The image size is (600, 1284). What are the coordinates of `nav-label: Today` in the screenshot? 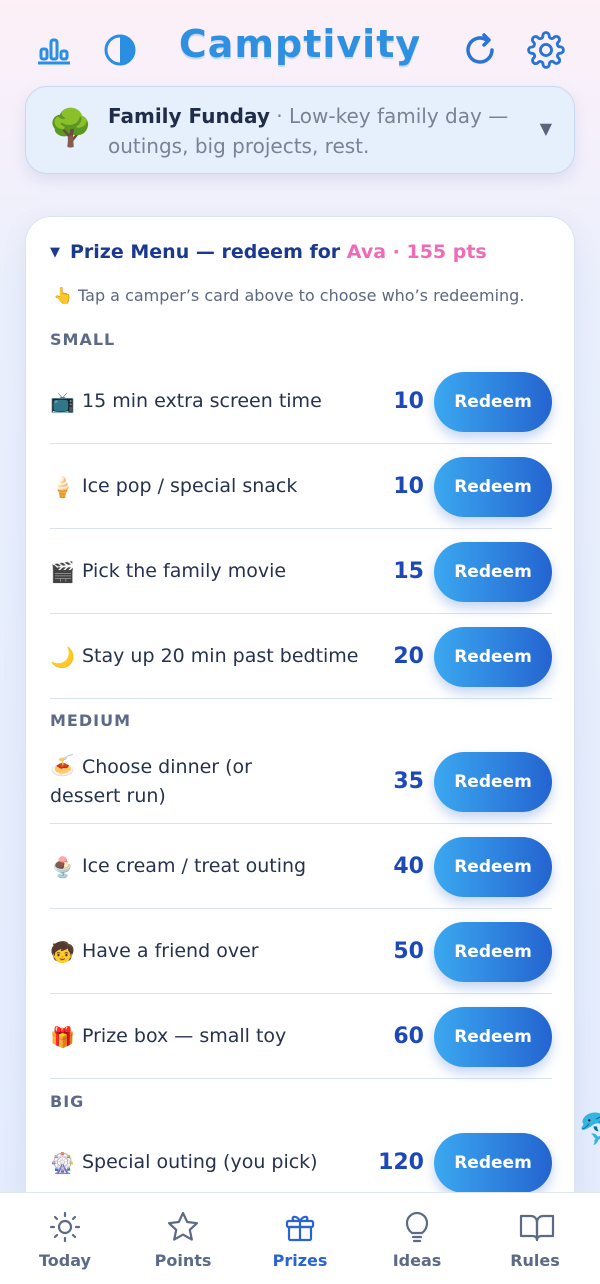 It's located at (65, 1260).